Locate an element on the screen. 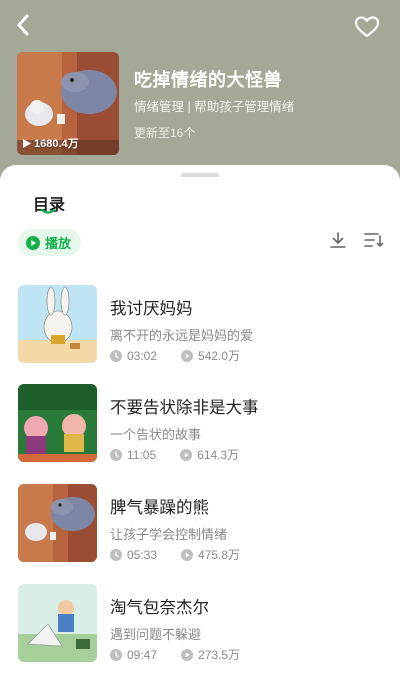 This screenshot has width=400, height=681. back-button is located at coordinates (23, 25).